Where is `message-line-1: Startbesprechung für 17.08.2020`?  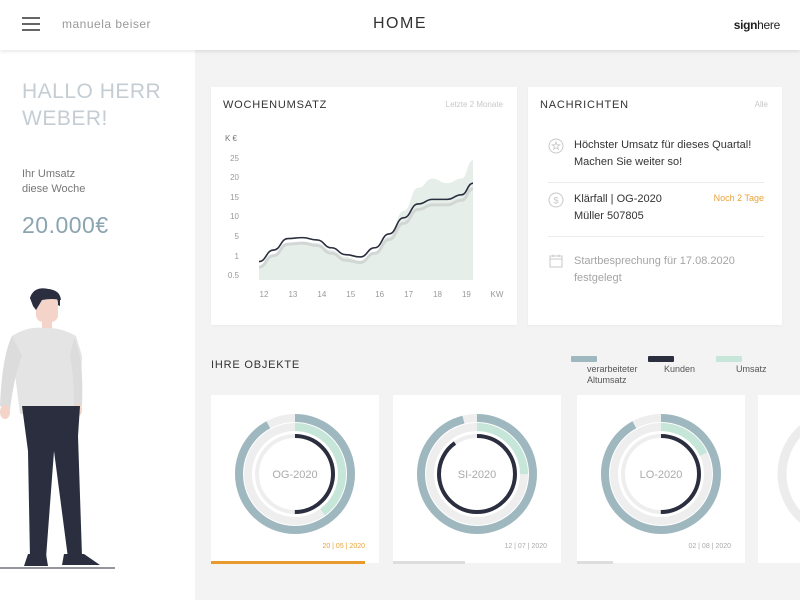
message-line-1: Startbesprechung für 17.08.2020 is located at coordinates (654, 261).